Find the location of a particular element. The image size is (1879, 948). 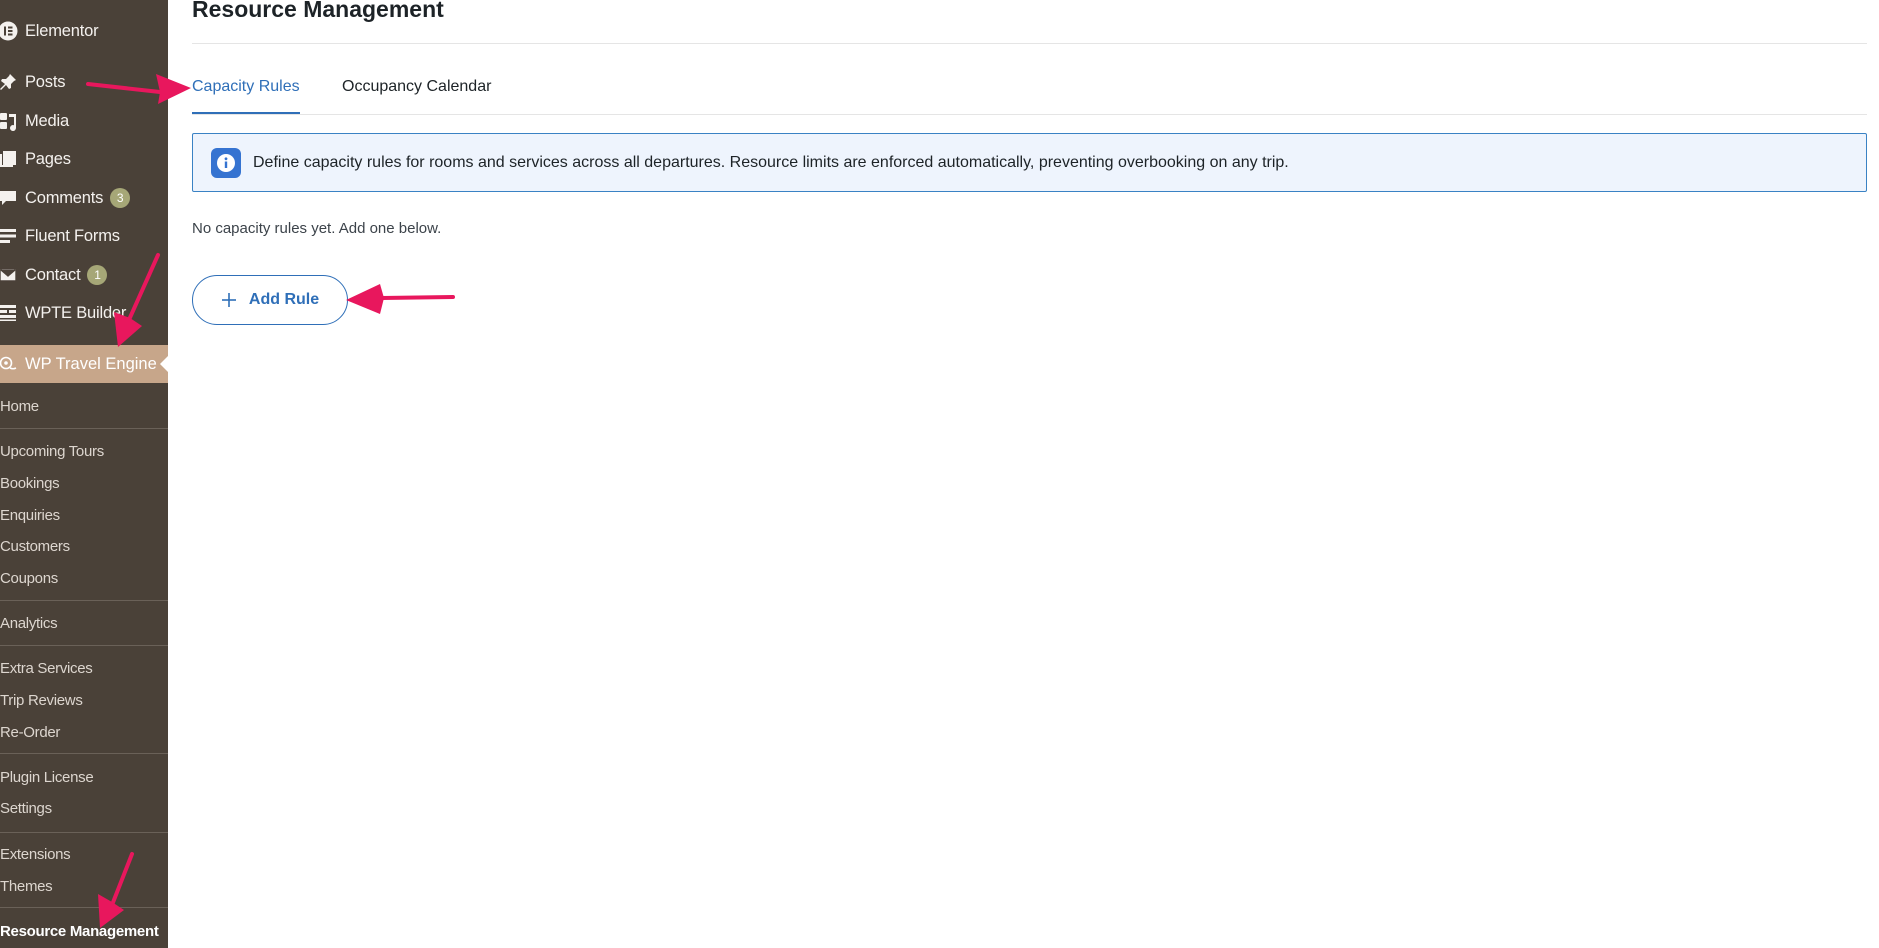

sidebar-item-wpte-builder: WPTE Builder is located at coordinates (84, 313).